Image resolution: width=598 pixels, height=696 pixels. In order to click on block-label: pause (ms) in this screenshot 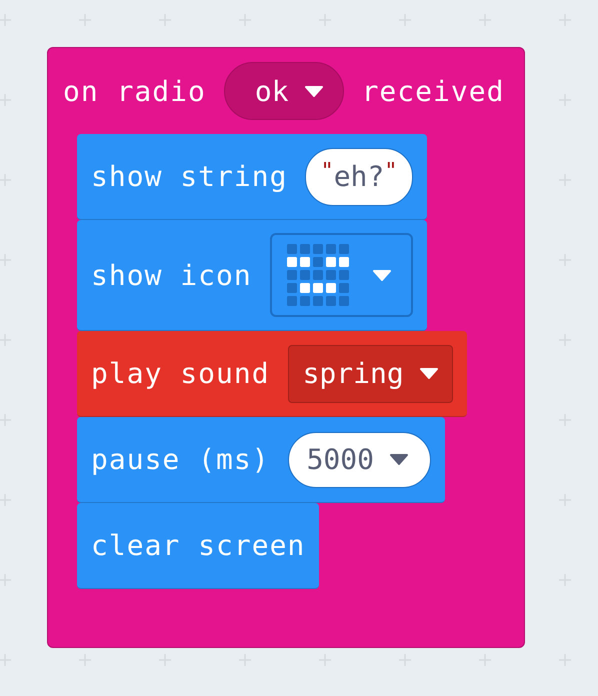, I will do `click(180, 459)`.